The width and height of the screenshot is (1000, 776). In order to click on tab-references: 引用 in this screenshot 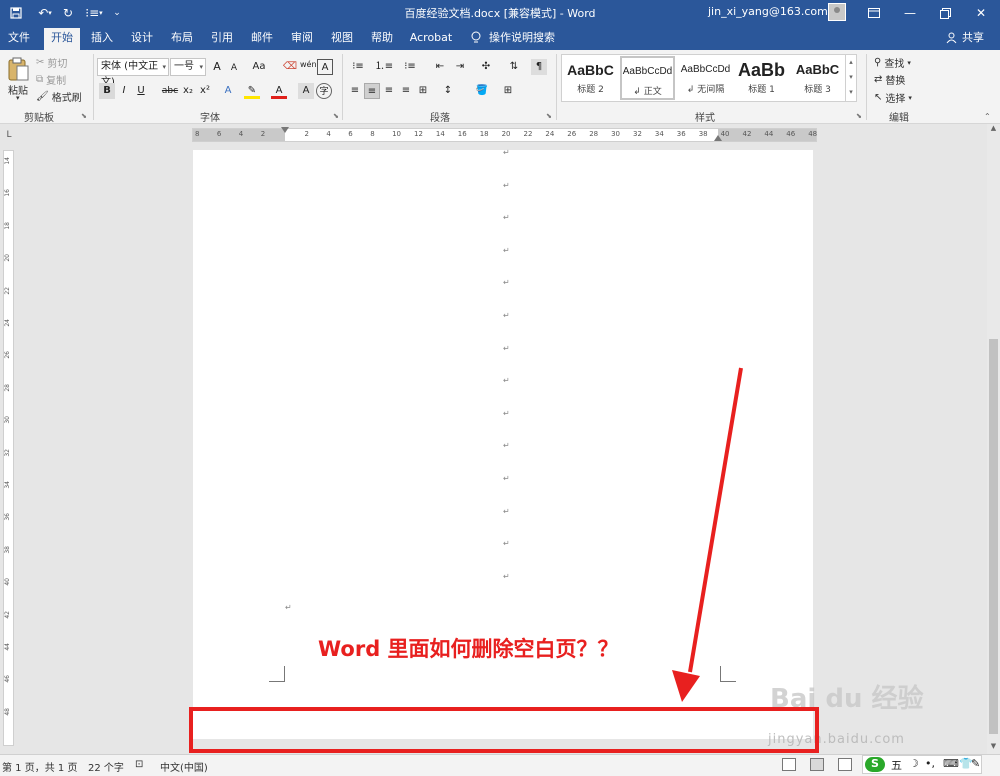, I will do `click(222, 38)`.